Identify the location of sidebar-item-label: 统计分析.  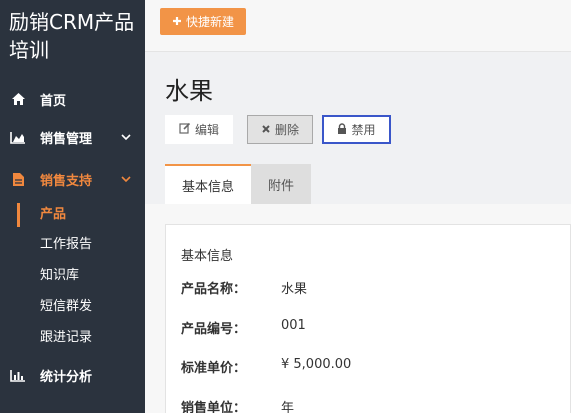
(66, 377).